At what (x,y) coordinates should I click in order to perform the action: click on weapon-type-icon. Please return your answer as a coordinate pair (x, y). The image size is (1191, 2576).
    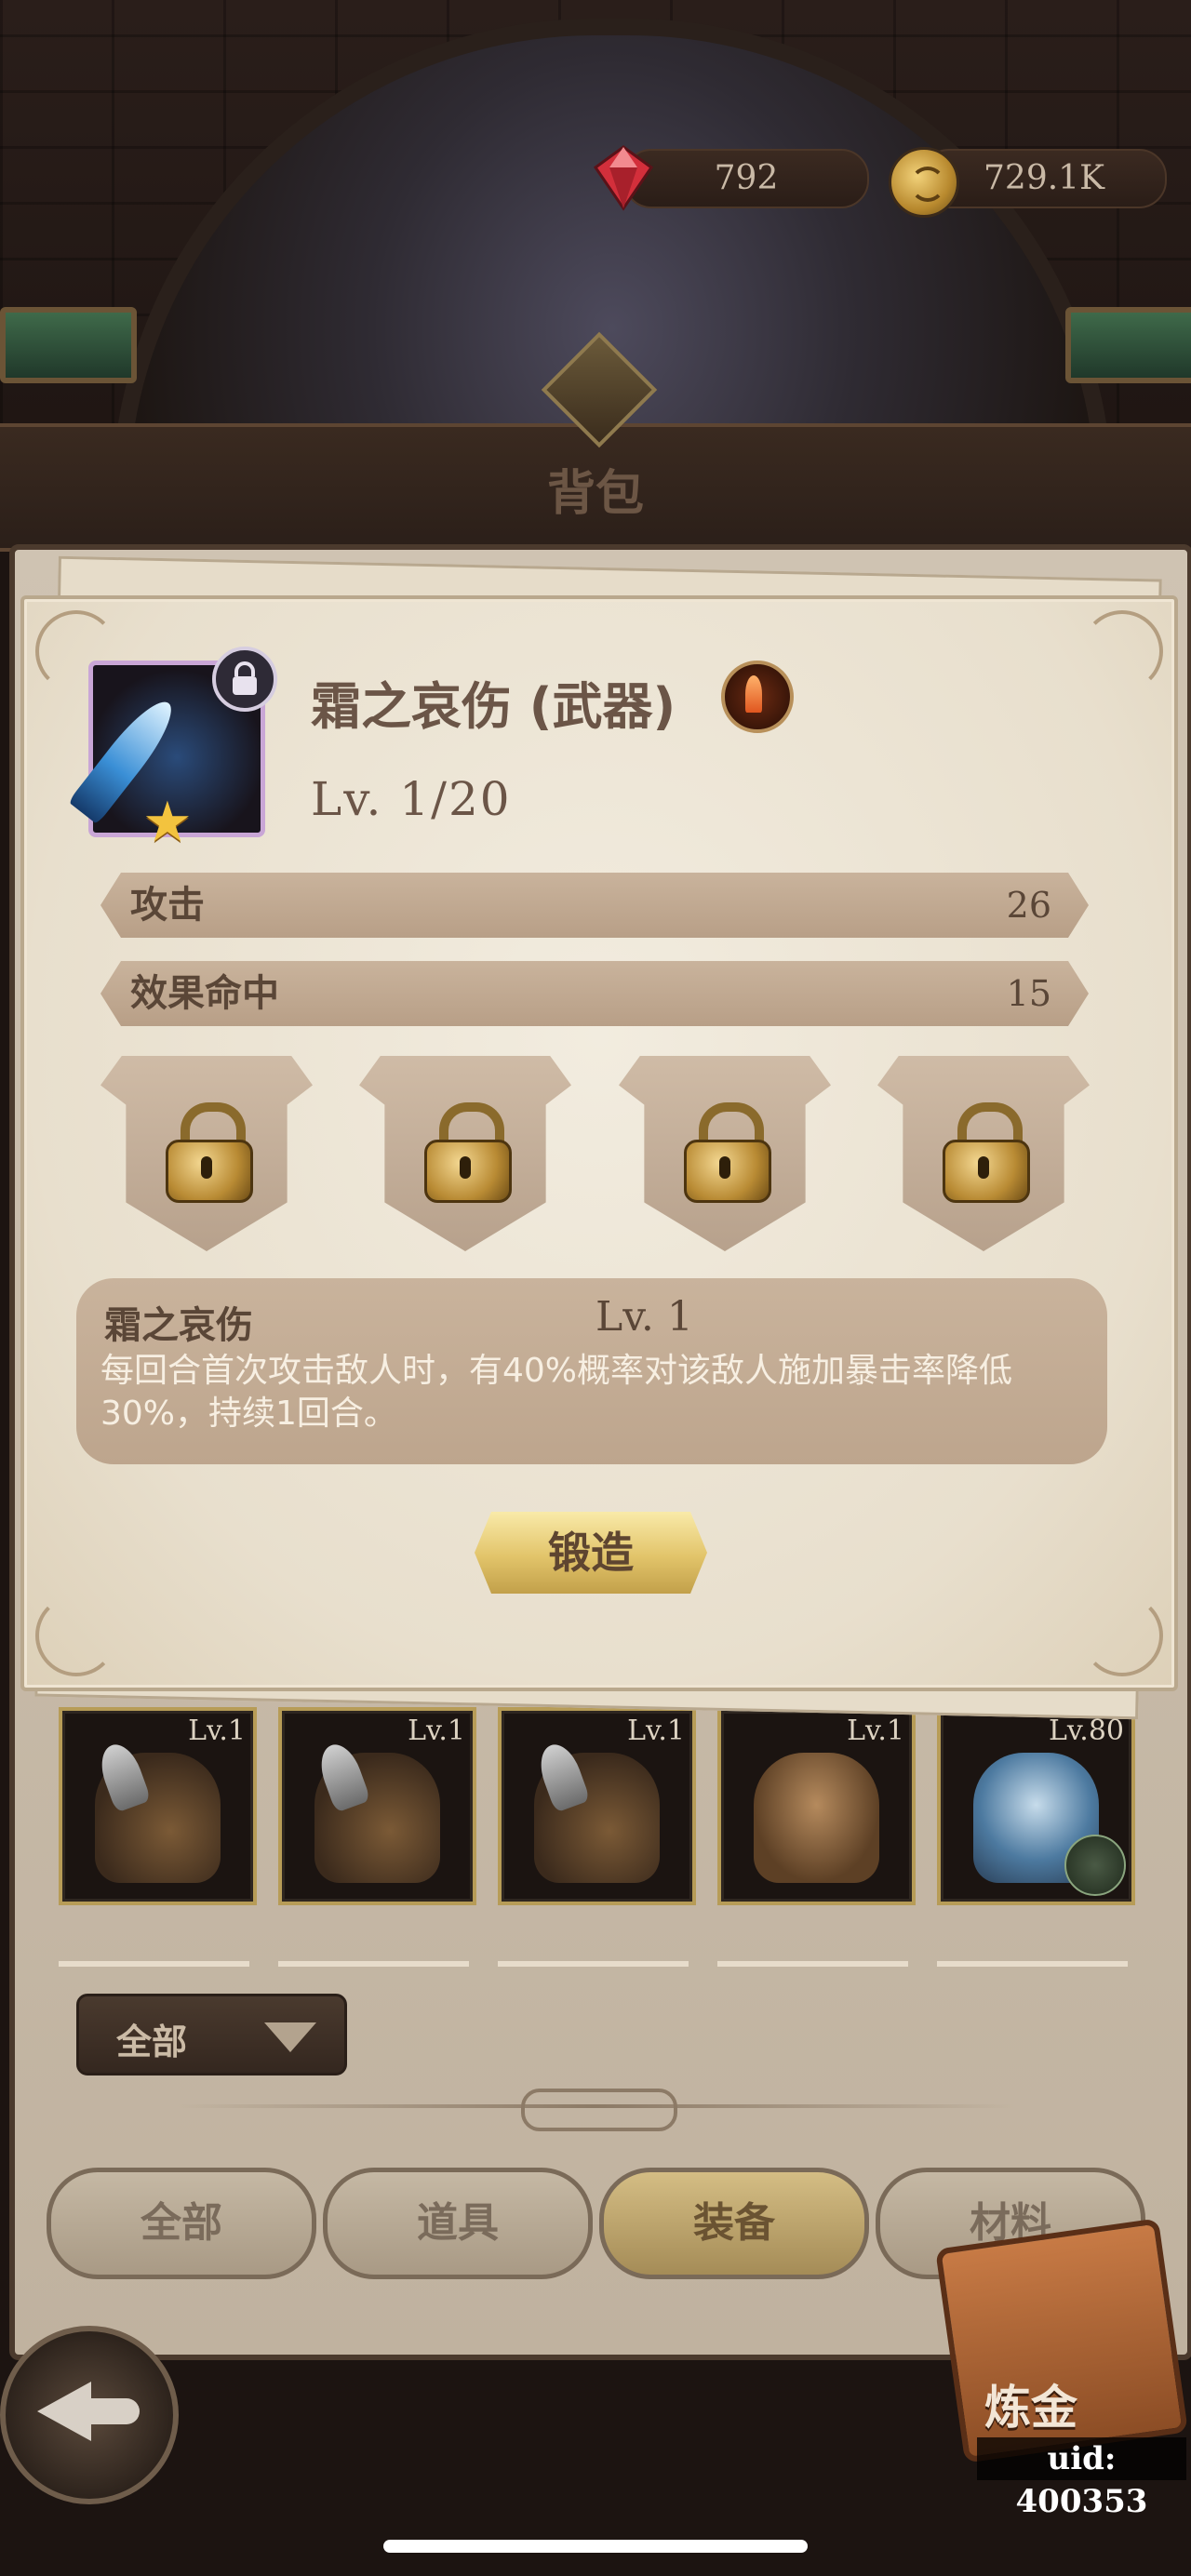
    Looking at the image, I should click on (757, 697).